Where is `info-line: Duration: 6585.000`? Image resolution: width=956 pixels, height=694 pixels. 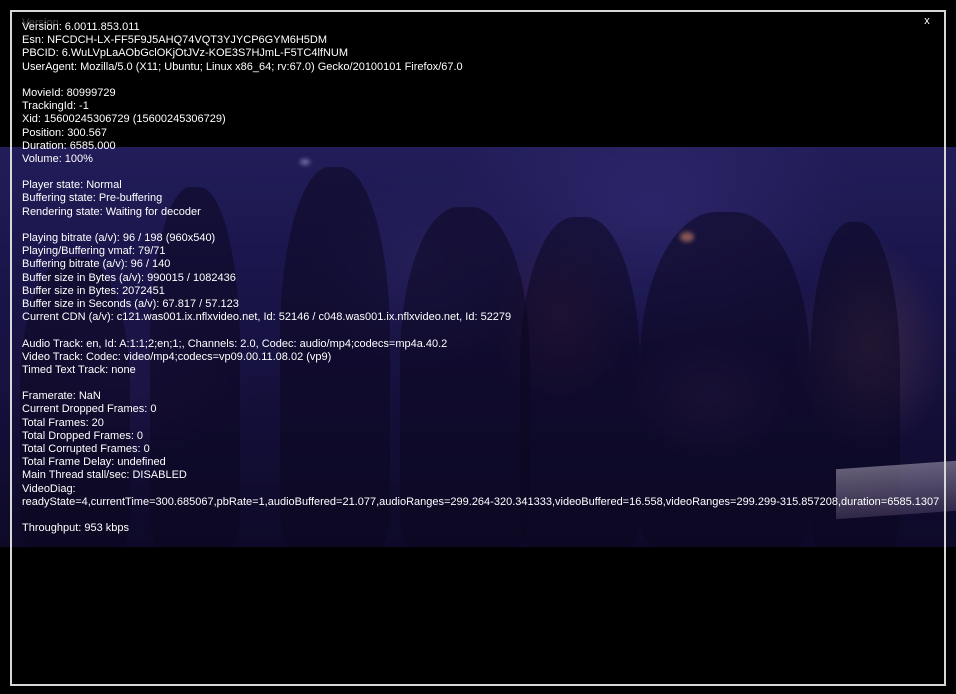
info-line: Duration: 6585.000 is located at coordinates (69, 145).